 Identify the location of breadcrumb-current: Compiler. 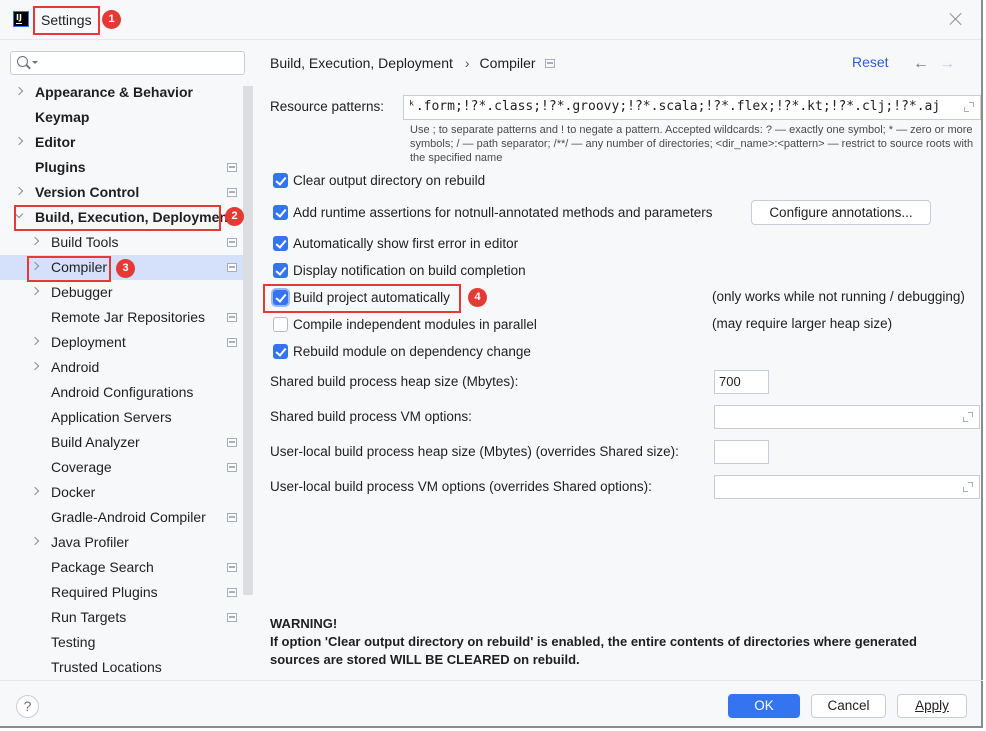
(507, 63).